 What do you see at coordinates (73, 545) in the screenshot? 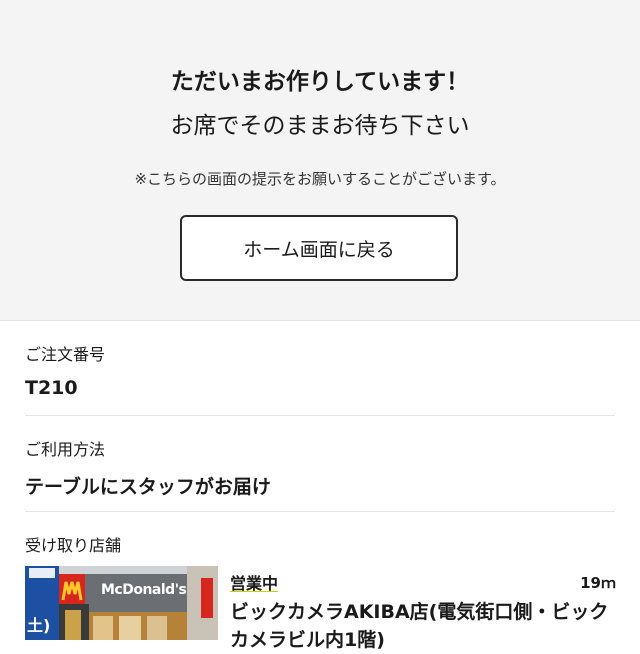
I see `pickup-store-label: 受け取り店舗` at bounding box center [73, 545].